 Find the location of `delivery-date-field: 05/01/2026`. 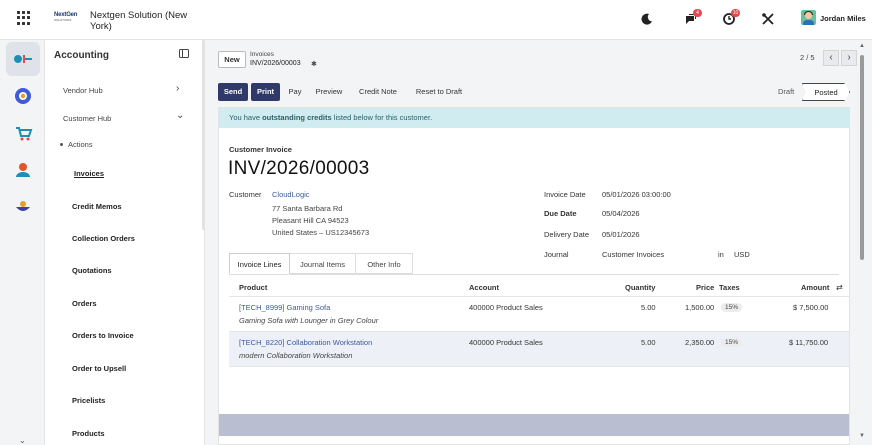

delivery-date-field: 05/01/2026 is located at coordinates (621, 234).